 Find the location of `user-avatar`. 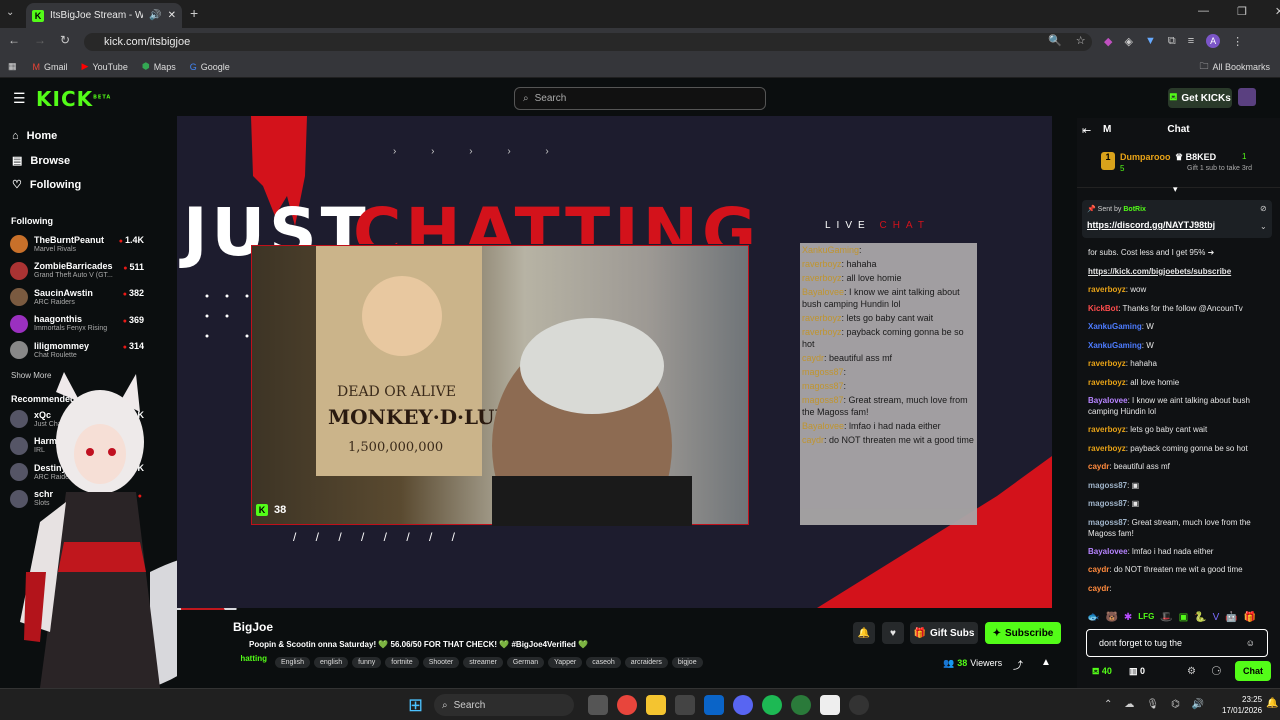

user-avatar is located at coordinates (1247, 97).